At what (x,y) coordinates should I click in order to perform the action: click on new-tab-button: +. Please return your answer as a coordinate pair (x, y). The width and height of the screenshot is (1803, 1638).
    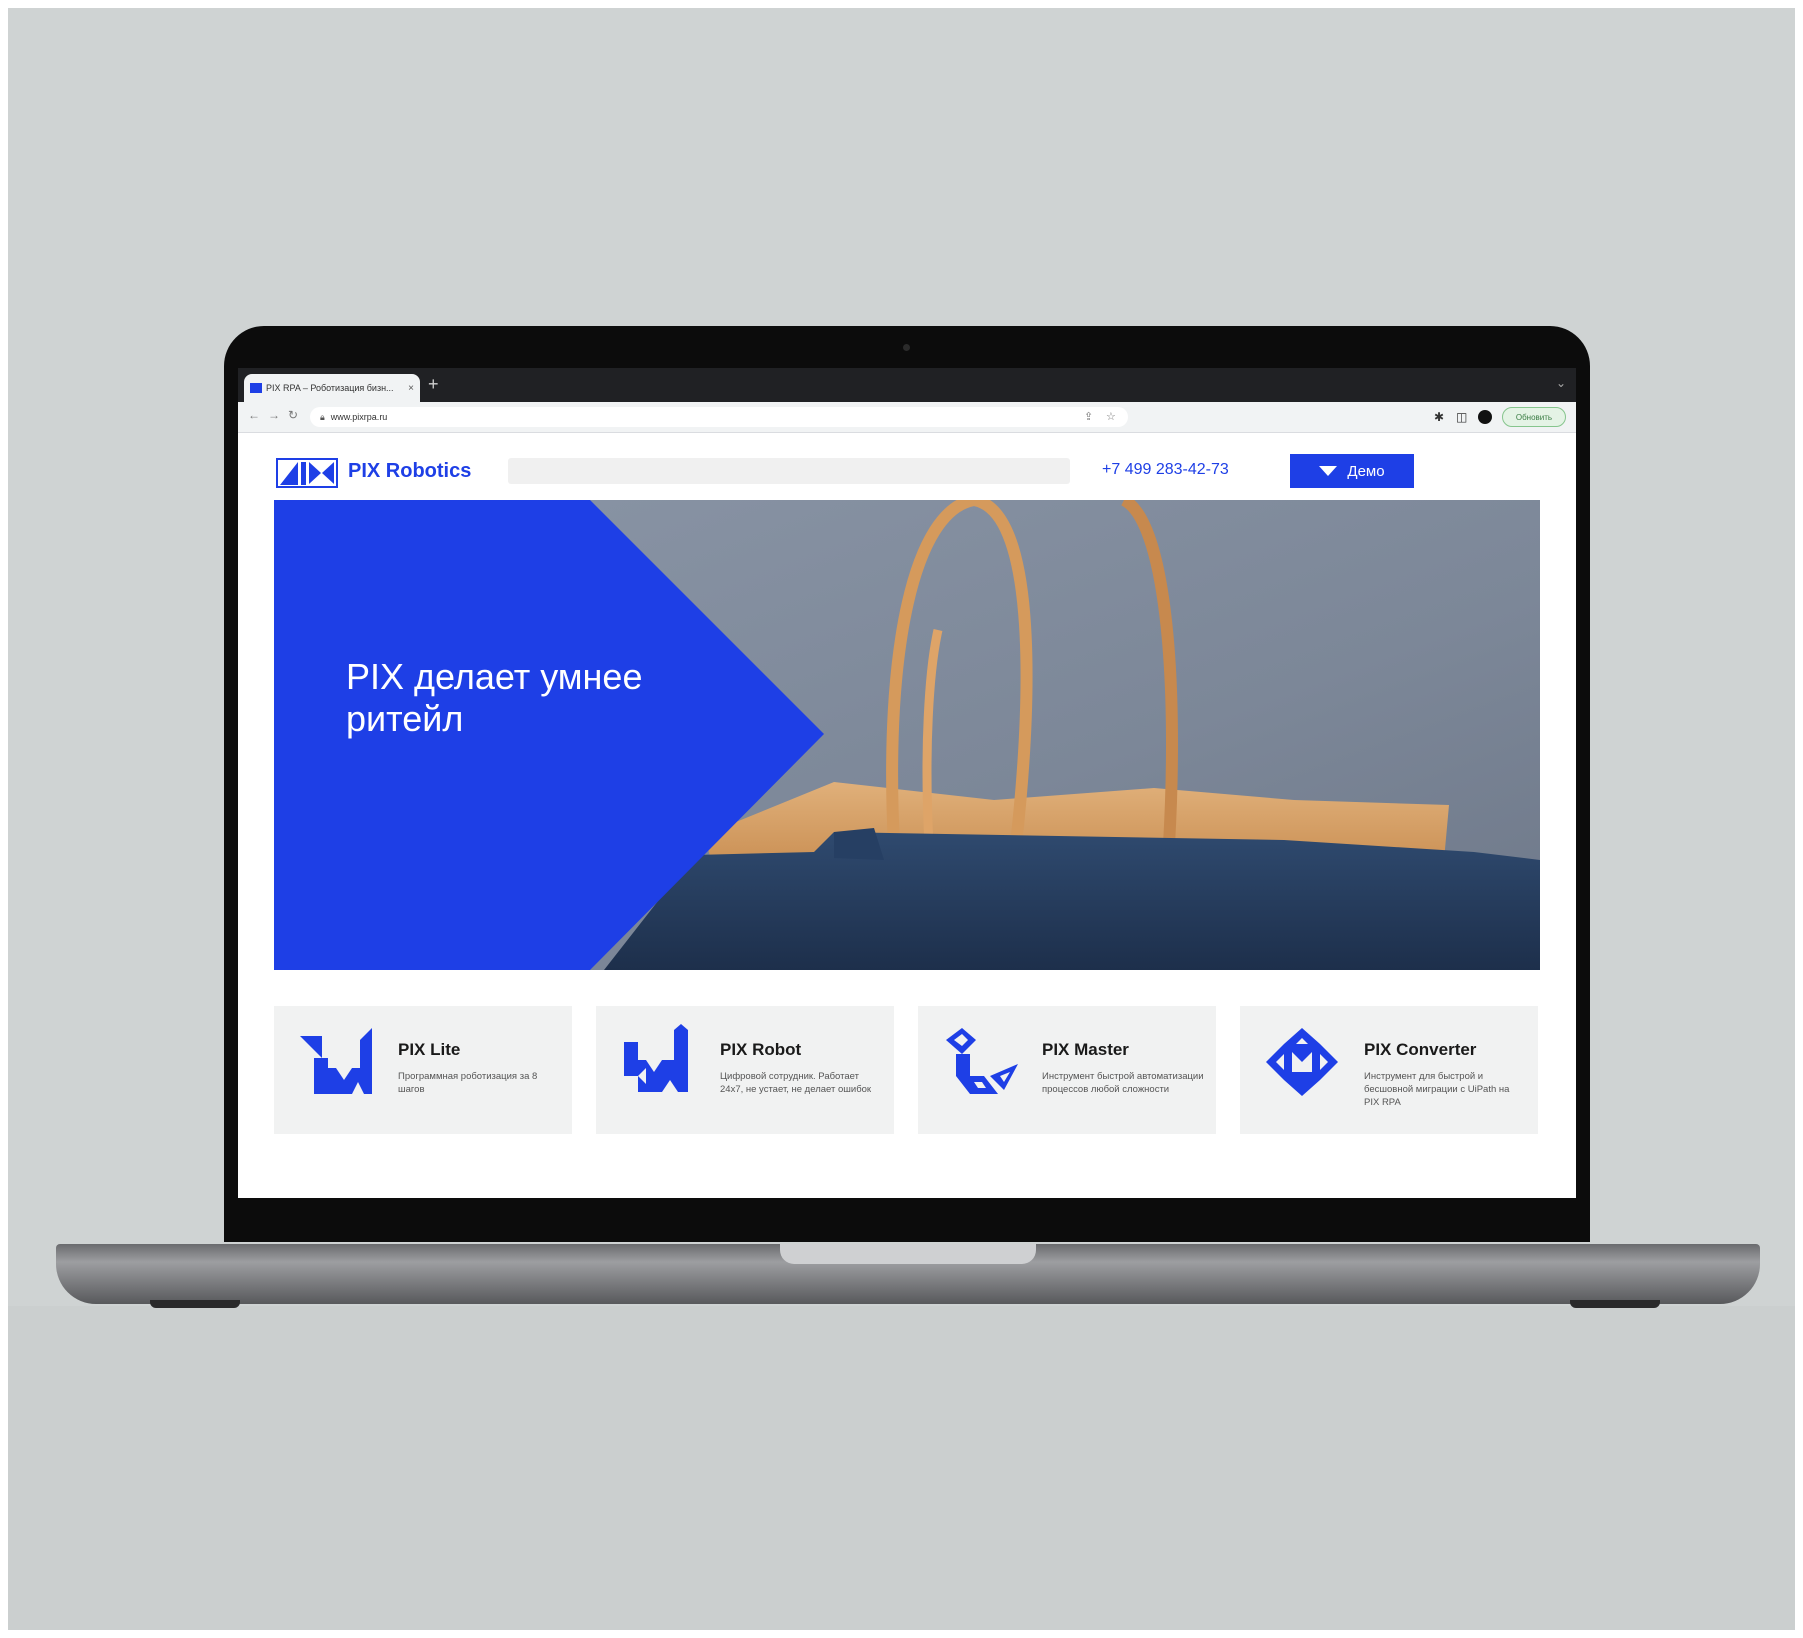
    Looking at the image, I should click on (433, 384).